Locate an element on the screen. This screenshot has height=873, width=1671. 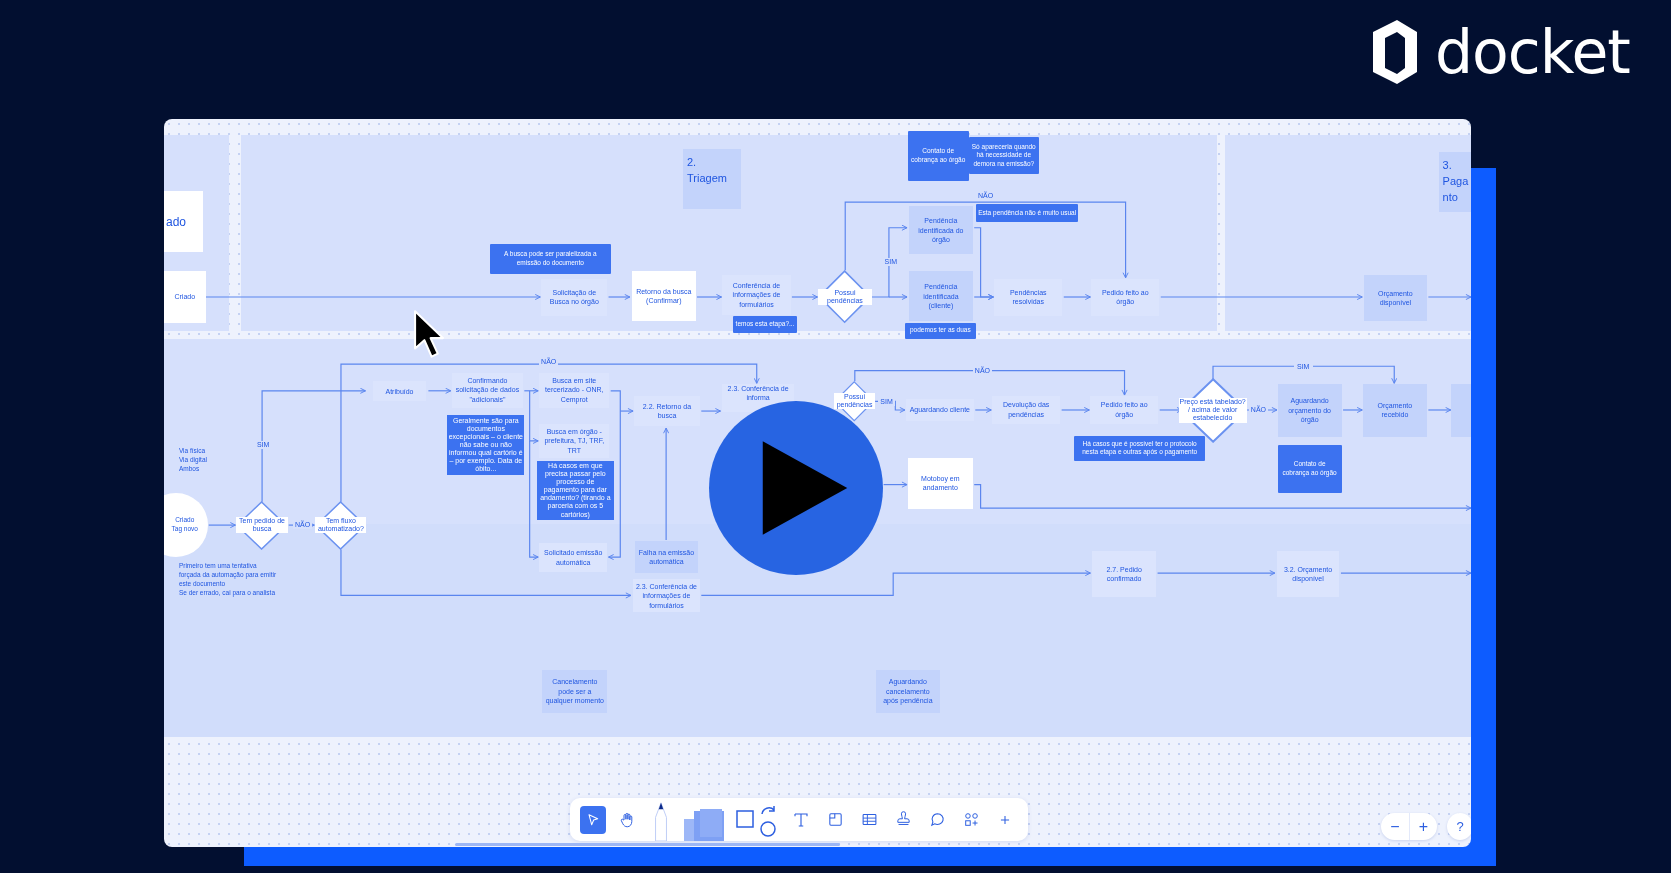
speech-bubble-icon is located at coordinates (937, 819).